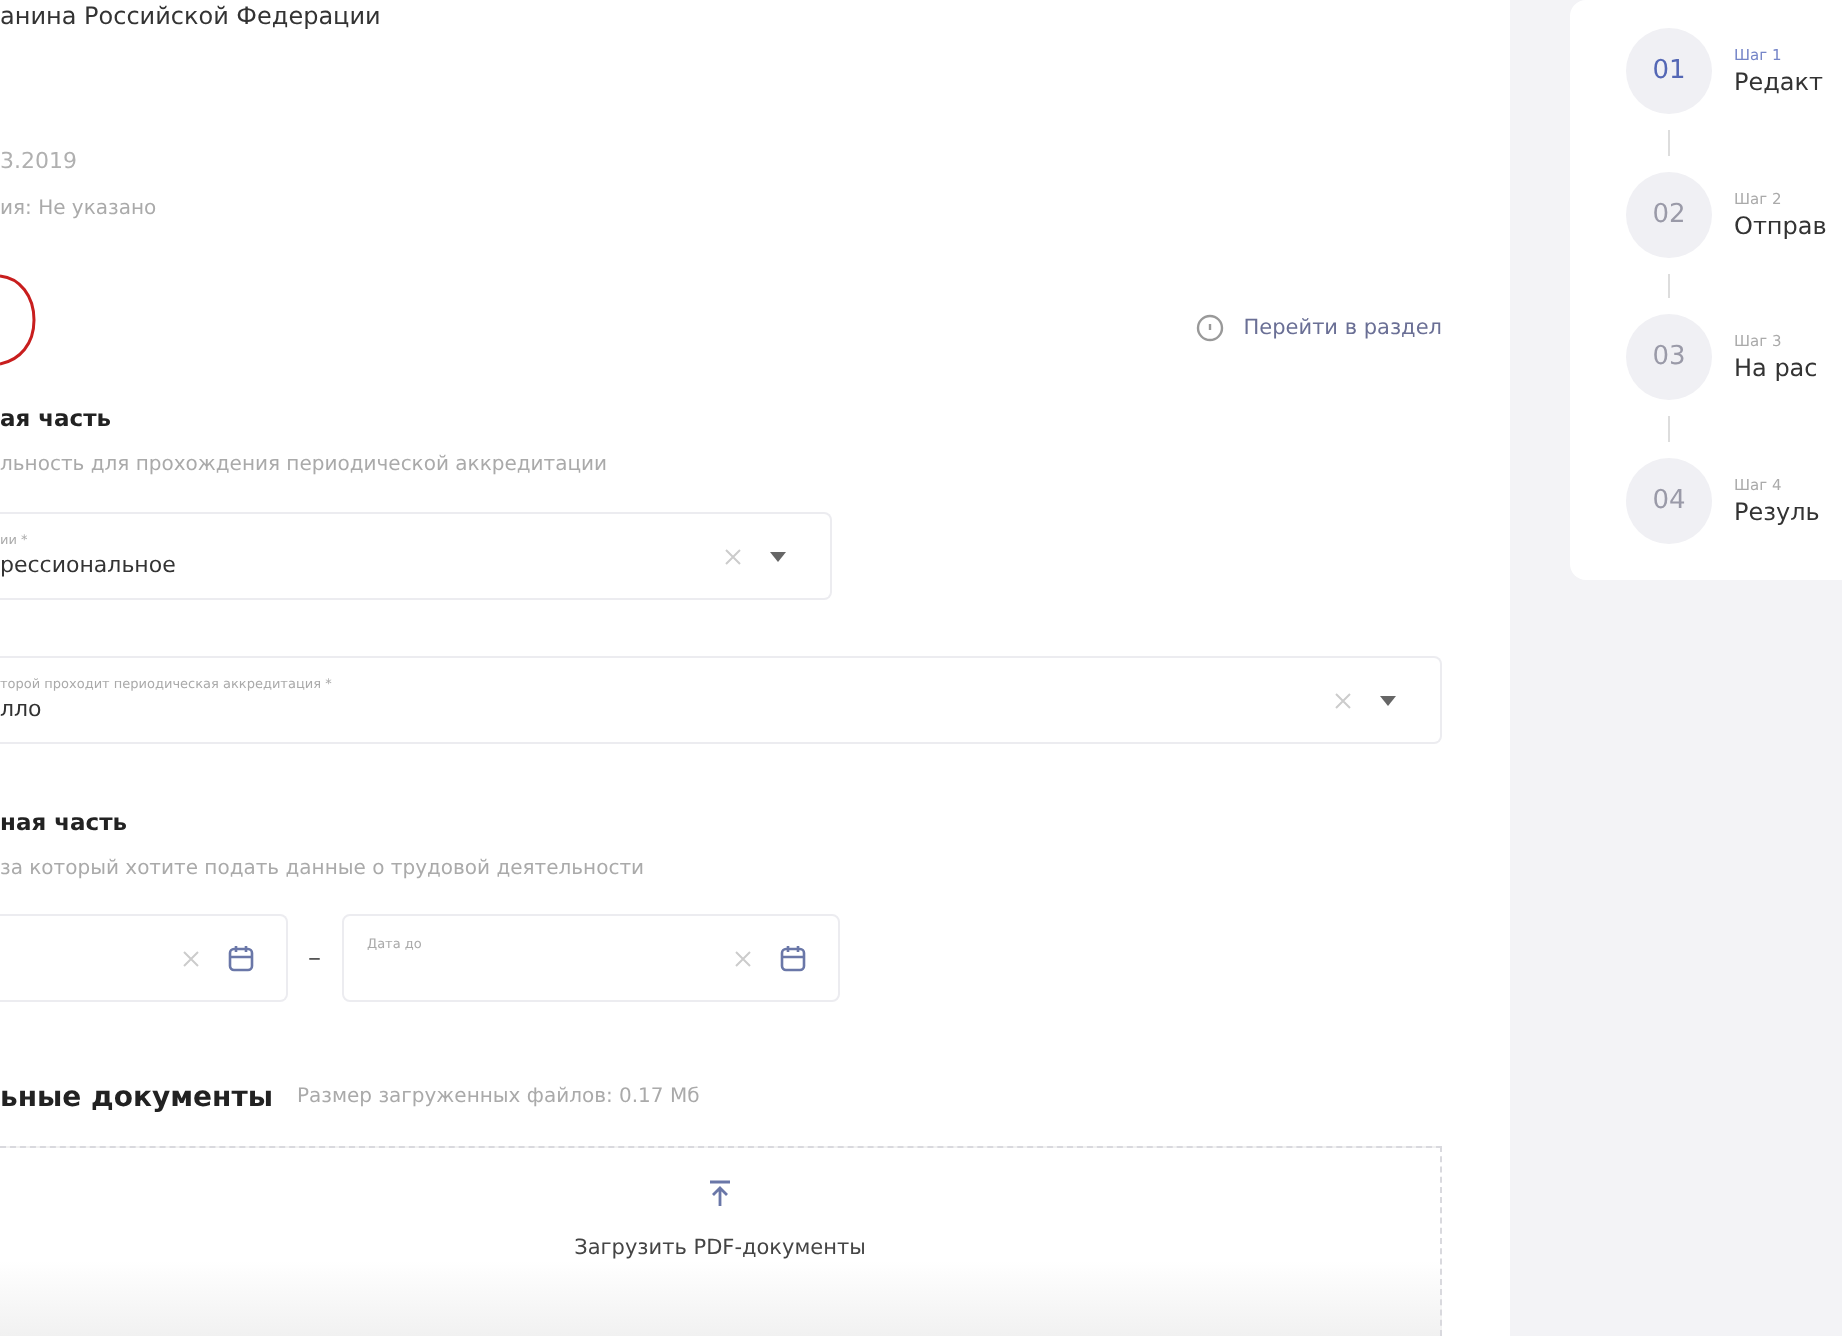 Image resolution: width=1842 pixels, height=1336 pixels. What do you see at coordinates (1780, 225) in the screenshot?
I see `step-title: Отправ` at bounding box center [1780, 225].